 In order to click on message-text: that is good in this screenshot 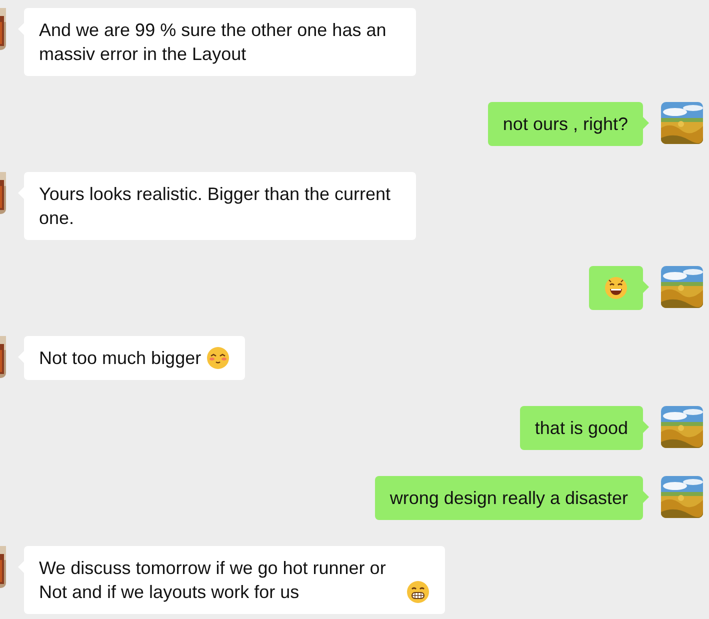, I will do `click(581, 428)`.